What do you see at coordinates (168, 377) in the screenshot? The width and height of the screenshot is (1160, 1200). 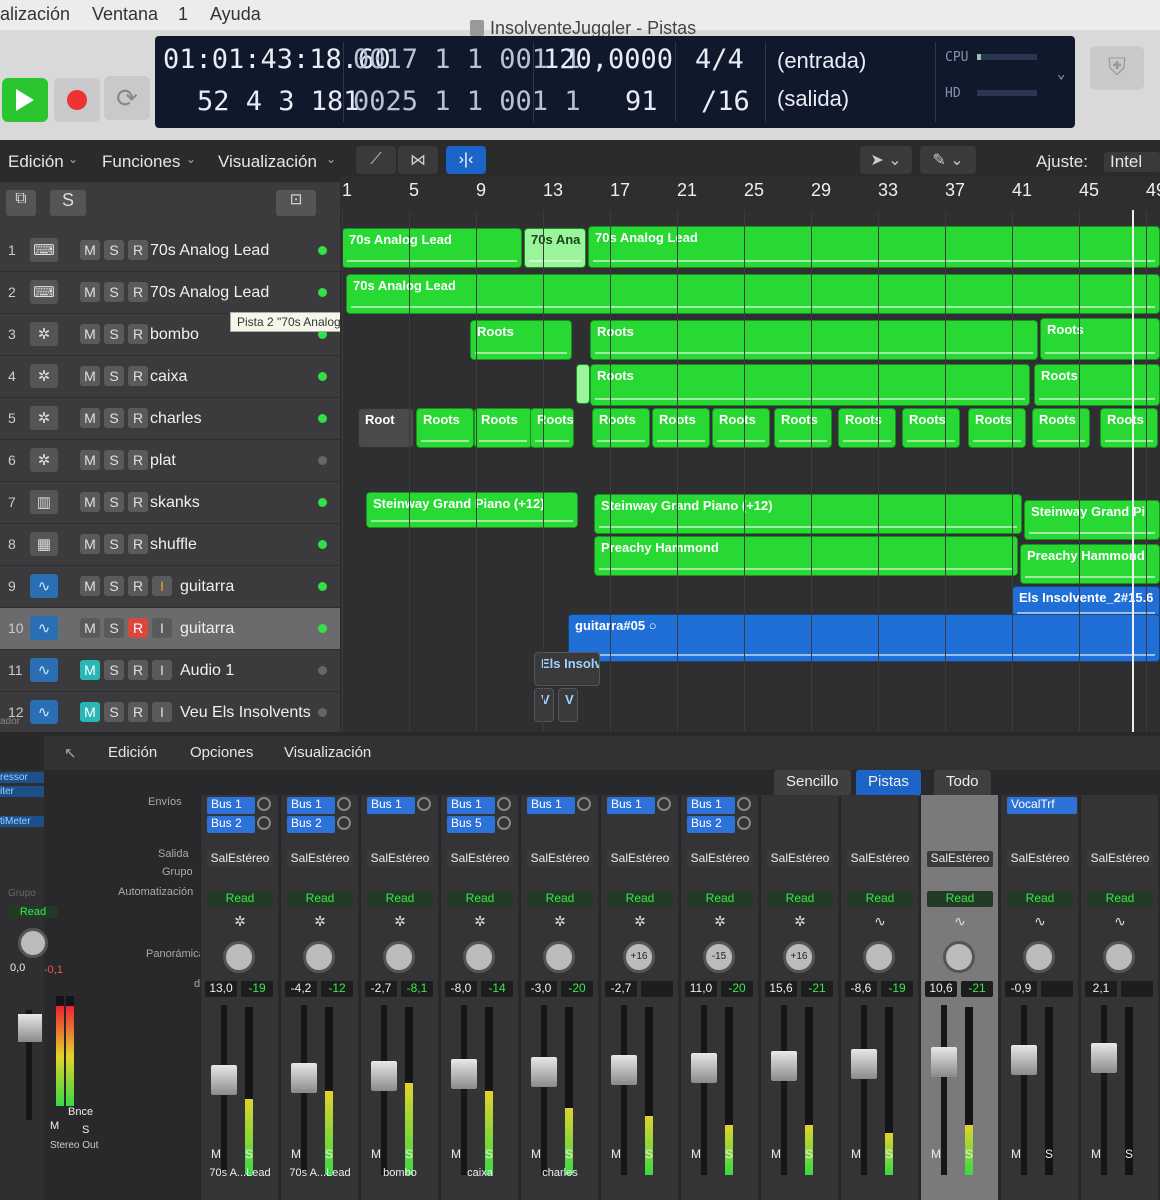 I see `track-name: caixa` at bounding box center [168, 377].